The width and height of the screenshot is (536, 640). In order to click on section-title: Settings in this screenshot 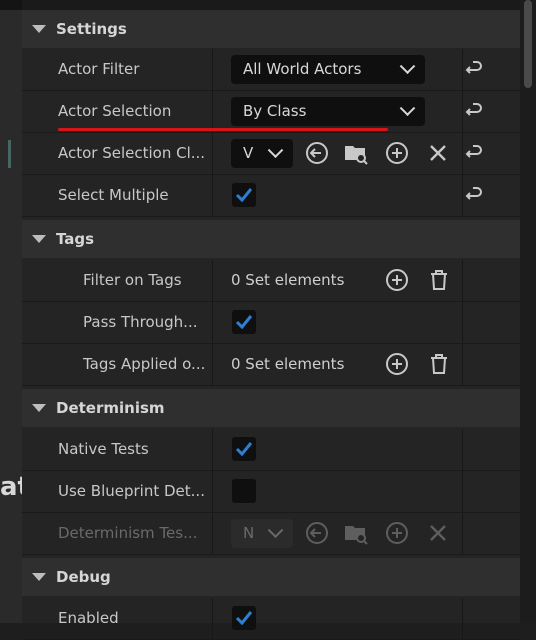, I will do `click(91, 29)`.